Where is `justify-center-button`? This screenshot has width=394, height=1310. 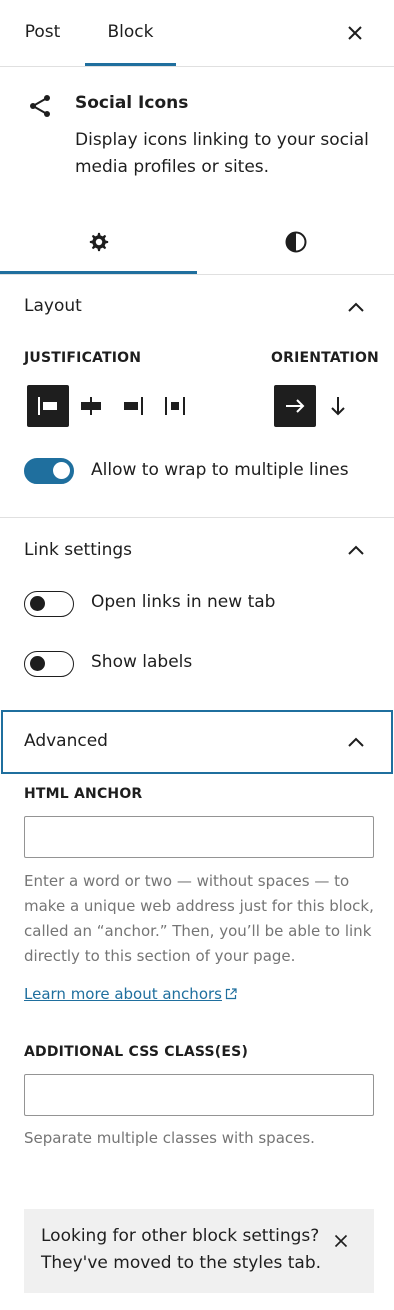
justify-center-button is located at coordinates (91, 406).